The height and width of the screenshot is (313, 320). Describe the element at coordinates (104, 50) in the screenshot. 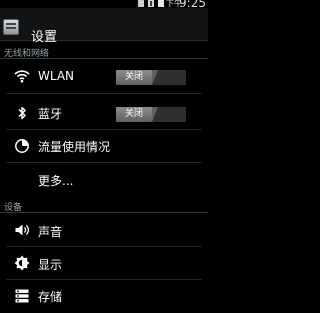

I see `section-header-wireless: 无线和网络` at that location.